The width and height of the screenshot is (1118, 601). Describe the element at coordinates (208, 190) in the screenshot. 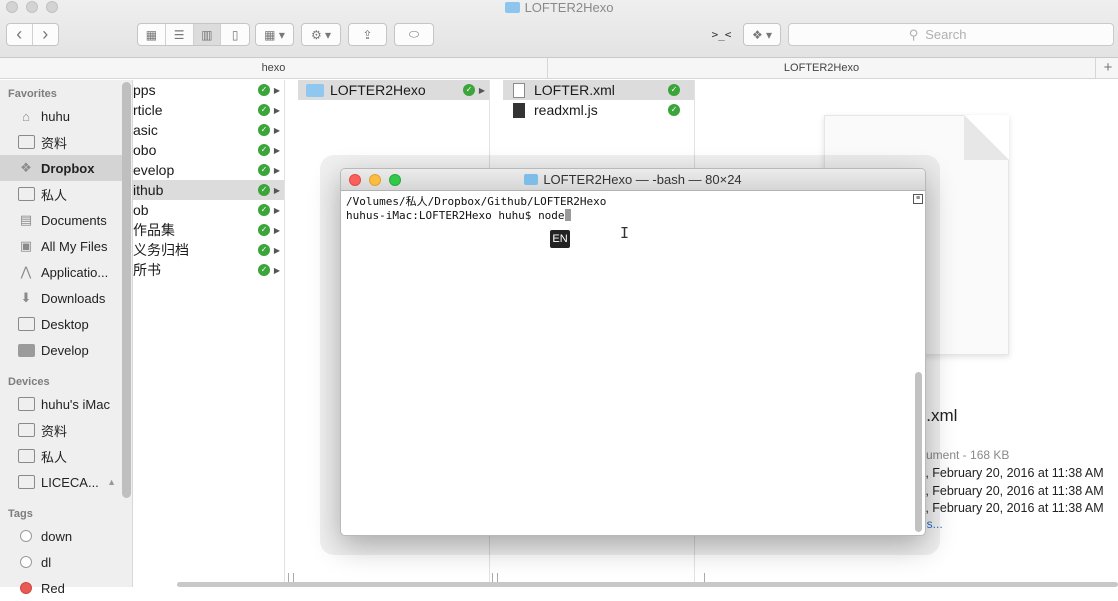

I see `list-item-selected: ithub ✓ ▶` at that location.